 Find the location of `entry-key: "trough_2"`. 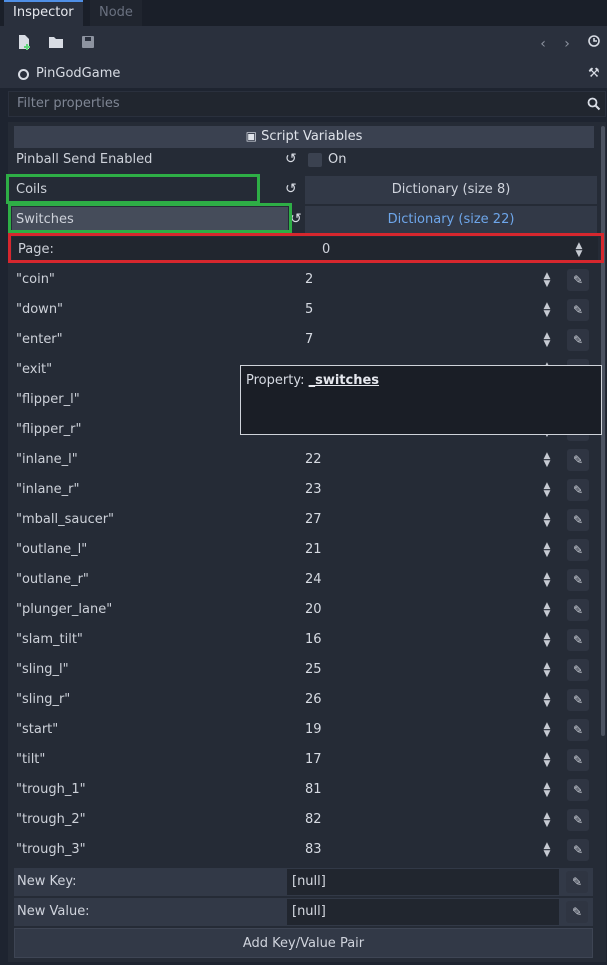

entry-key: "trough_2" is located at coordinates (51, 819).